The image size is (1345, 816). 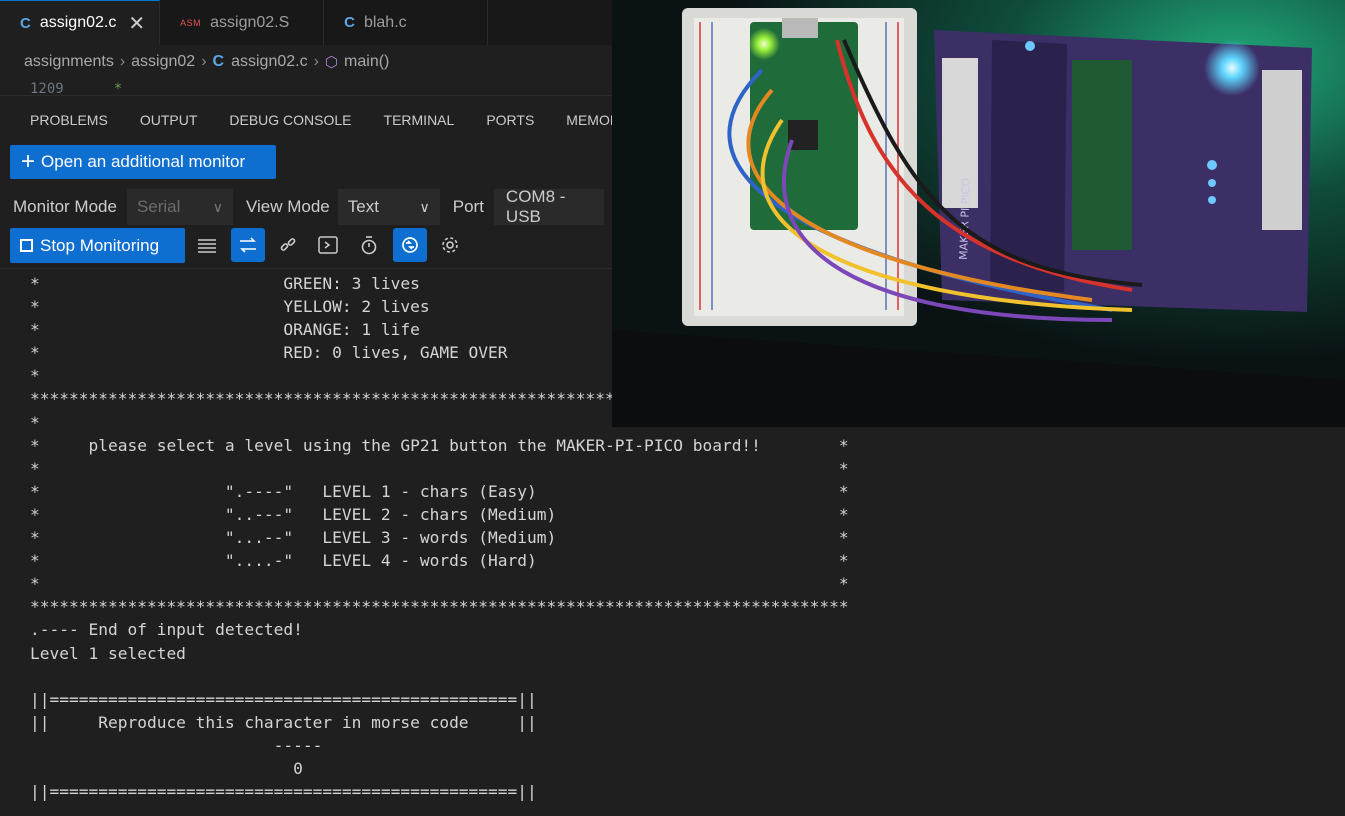 What do you see at coordinates (158, 206) in the screenshot?
I see `select-value: Serial` at bounding box center [158, 206].